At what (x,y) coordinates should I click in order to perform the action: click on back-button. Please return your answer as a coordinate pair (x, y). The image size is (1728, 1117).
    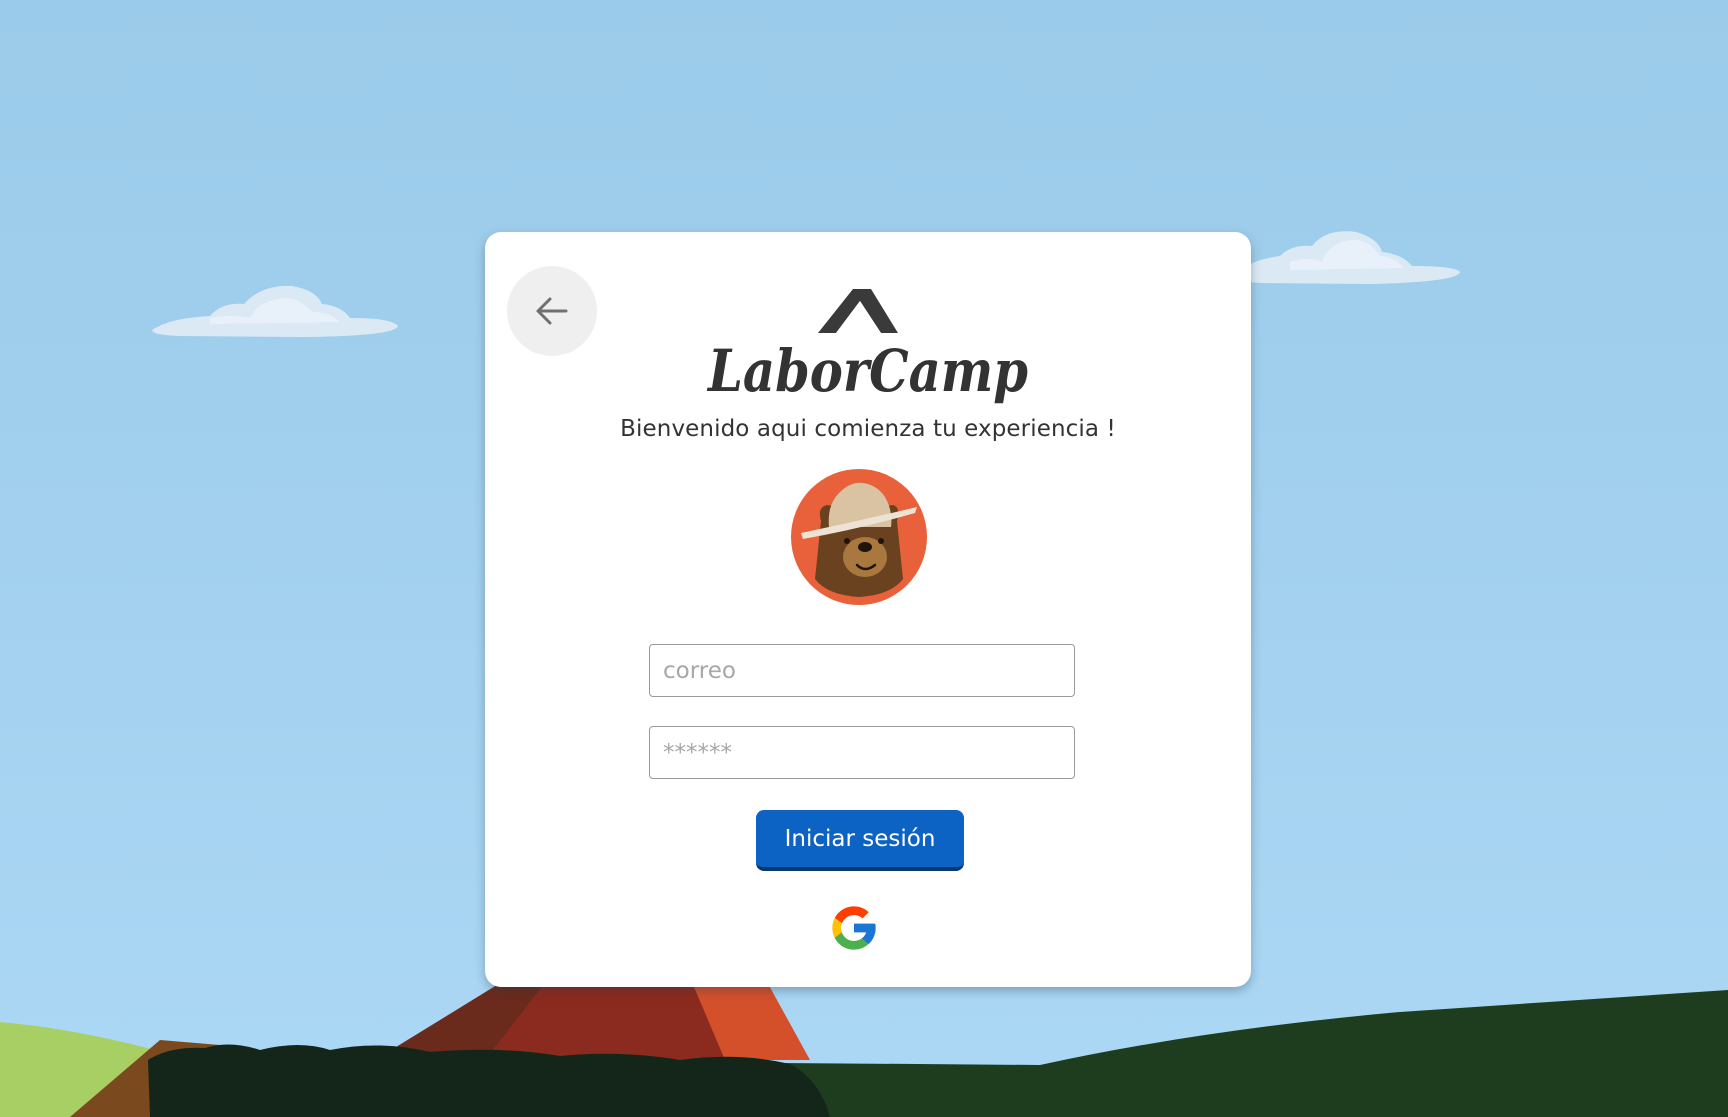
    Looking at the image, I should click on (552, 311).